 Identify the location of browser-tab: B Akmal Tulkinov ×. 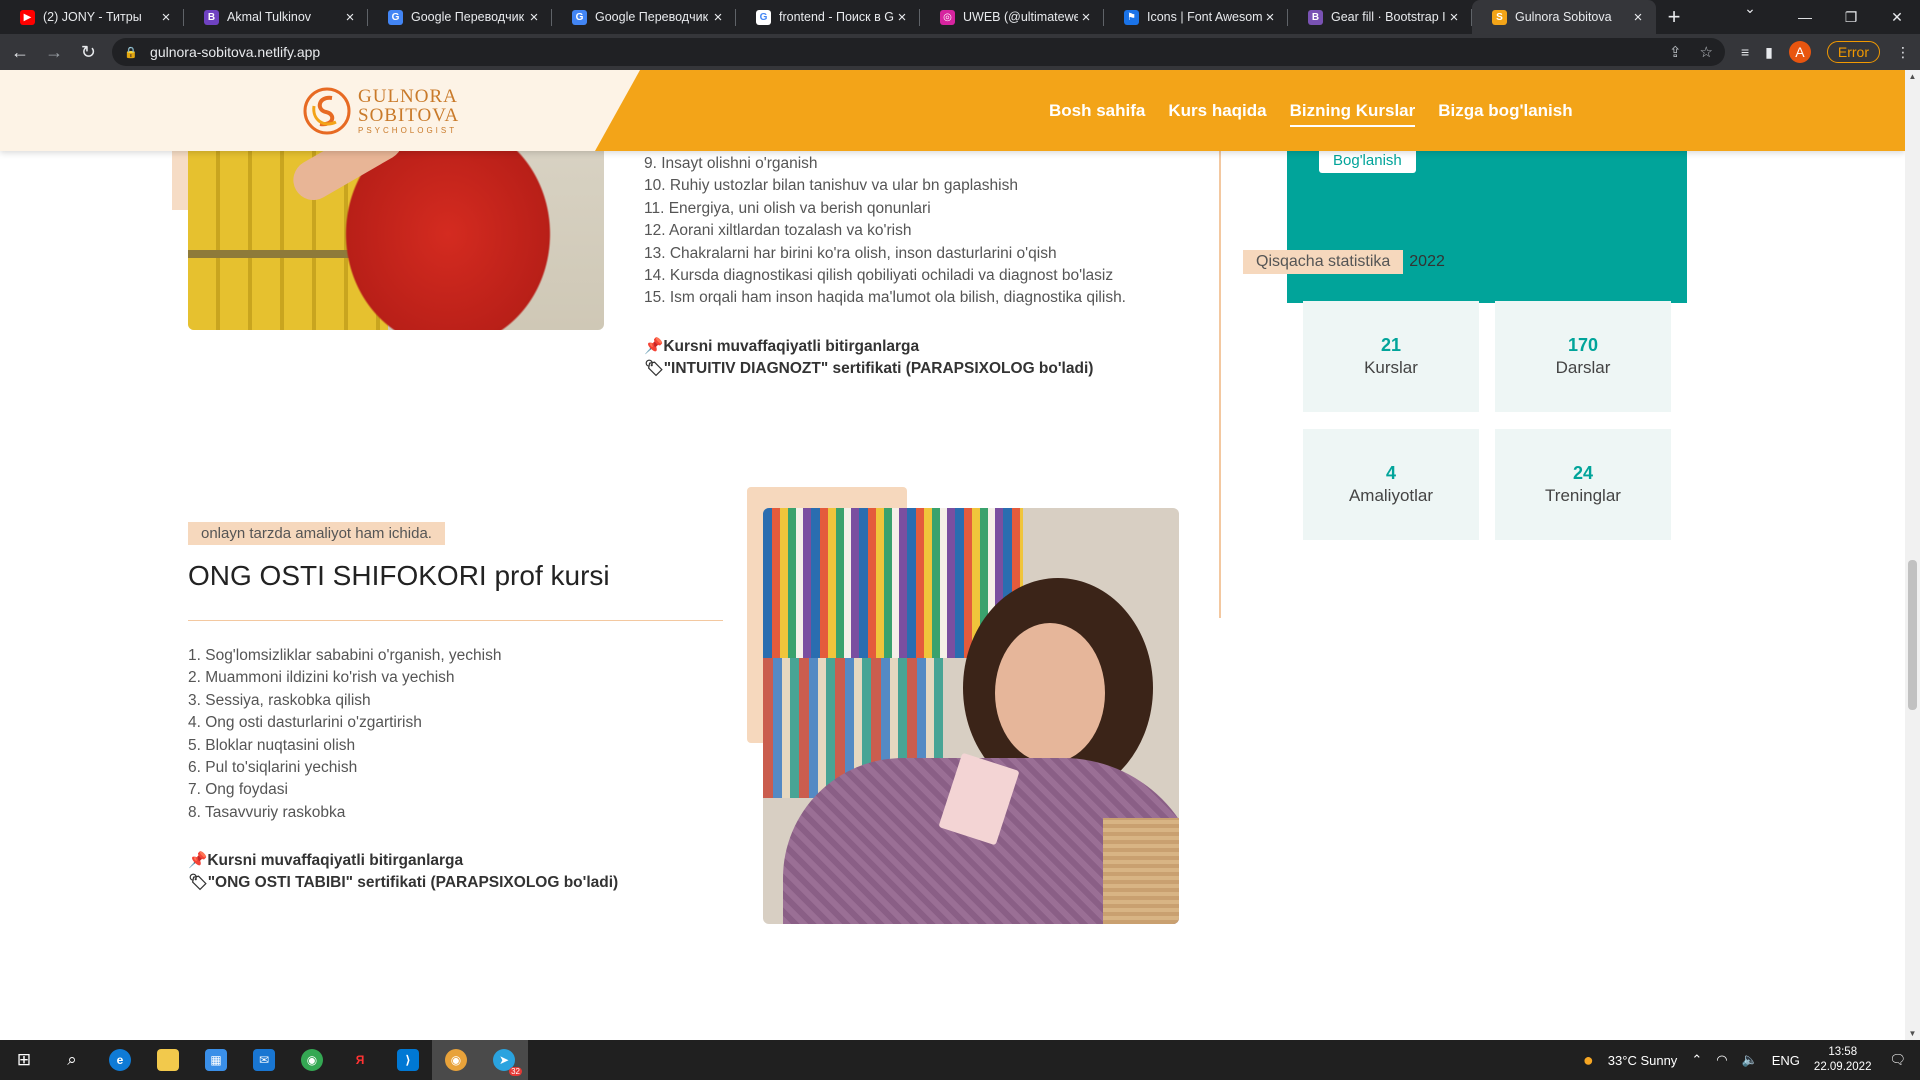
(276, 17).